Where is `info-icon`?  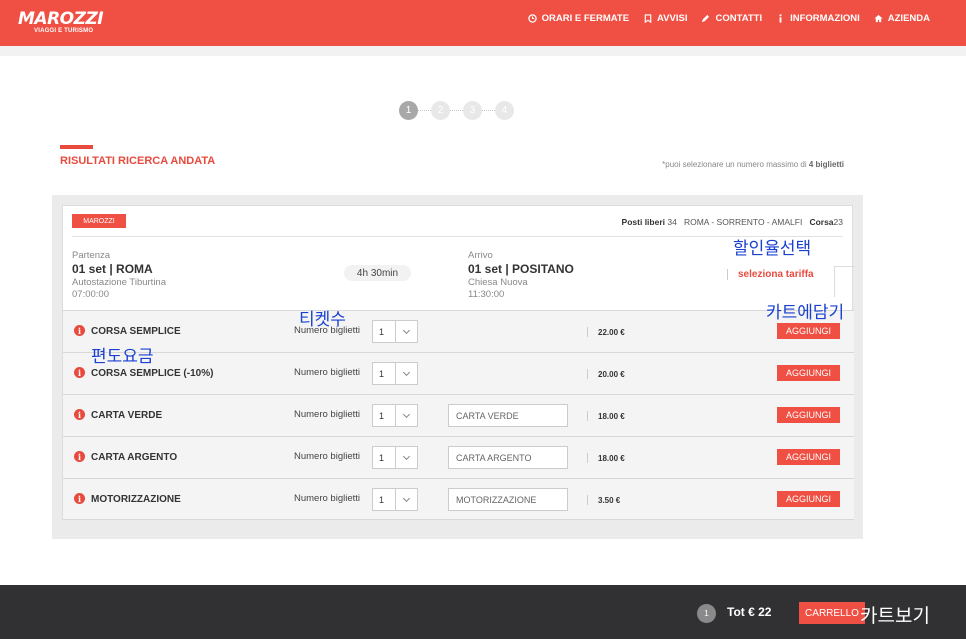
info-icon is located at coordinates (780, 18).